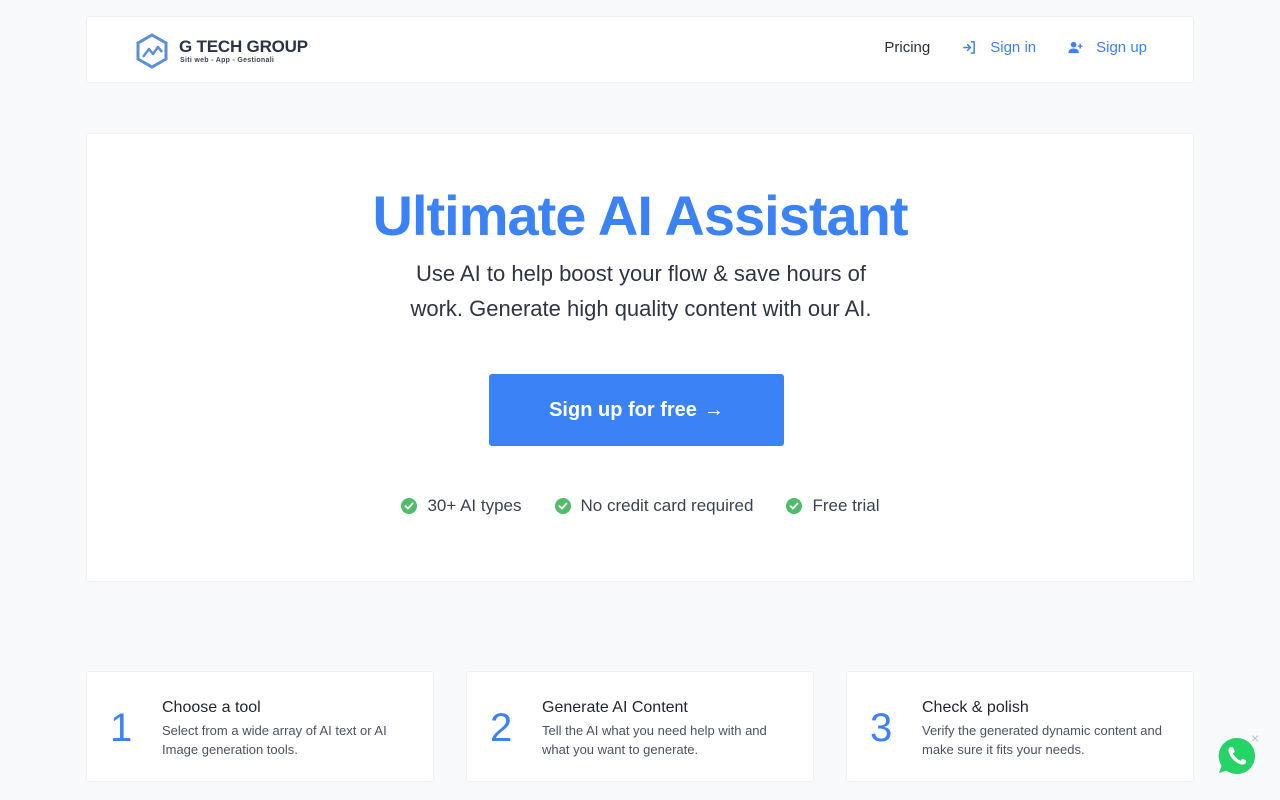  I want to click on step-title: Choose a tool, so click(211, 707).